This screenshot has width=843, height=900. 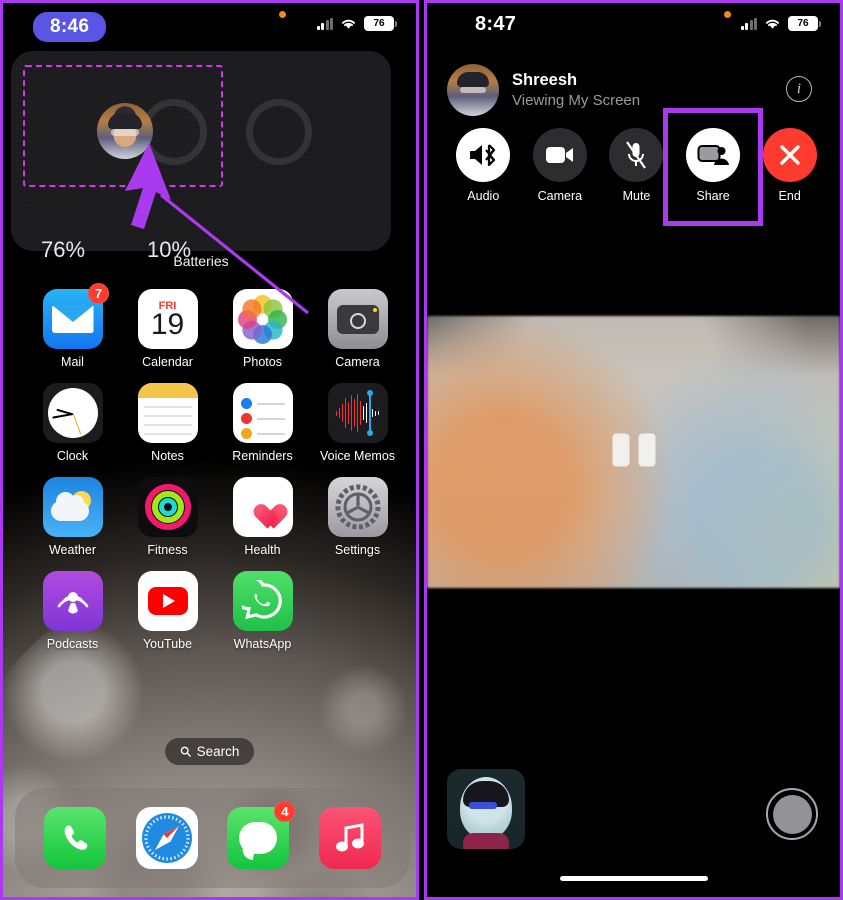 I want to click on dock-item-messages: 4, so click(x=261, y=835).